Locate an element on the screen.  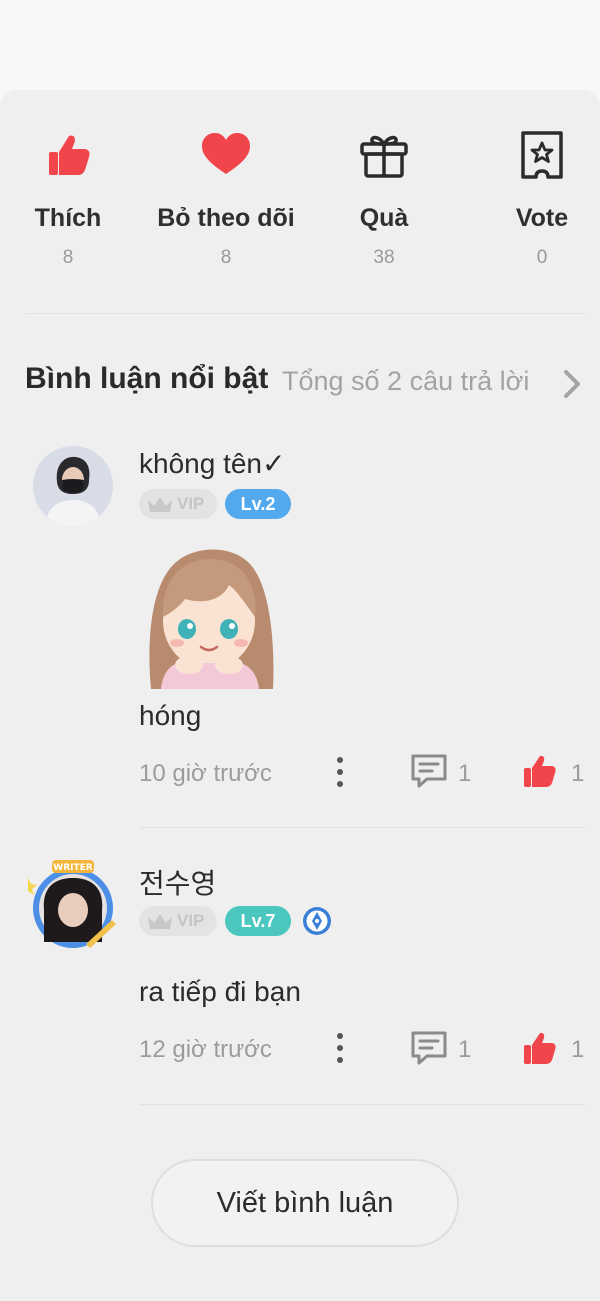
stat-like: Thích 8 is located at coordinates (74, 198).